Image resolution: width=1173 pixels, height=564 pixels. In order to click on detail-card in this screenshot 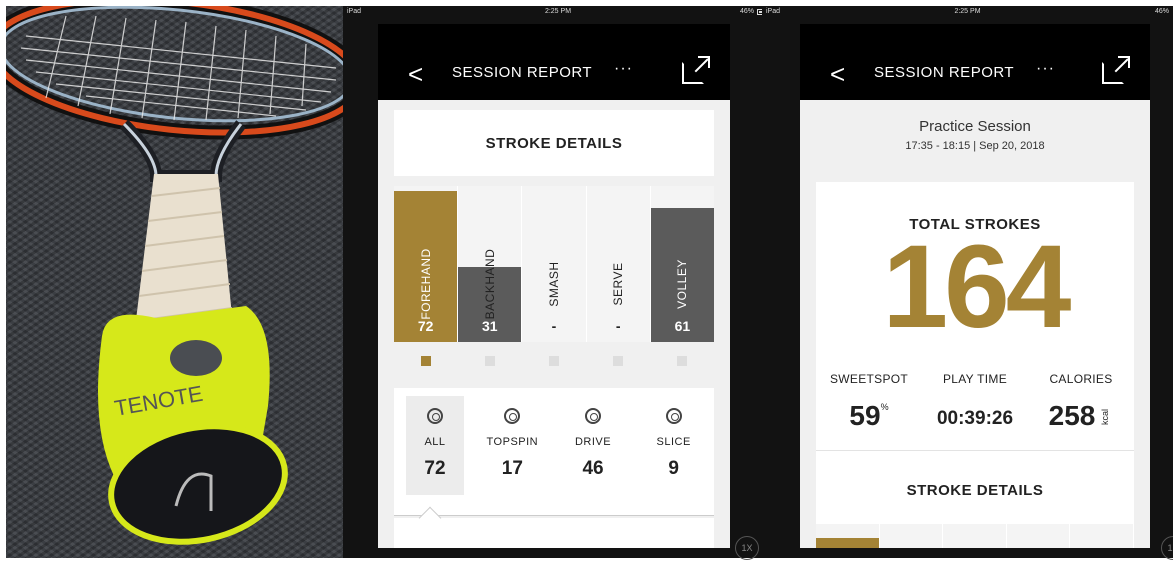, I will do `click(554, 533)`.